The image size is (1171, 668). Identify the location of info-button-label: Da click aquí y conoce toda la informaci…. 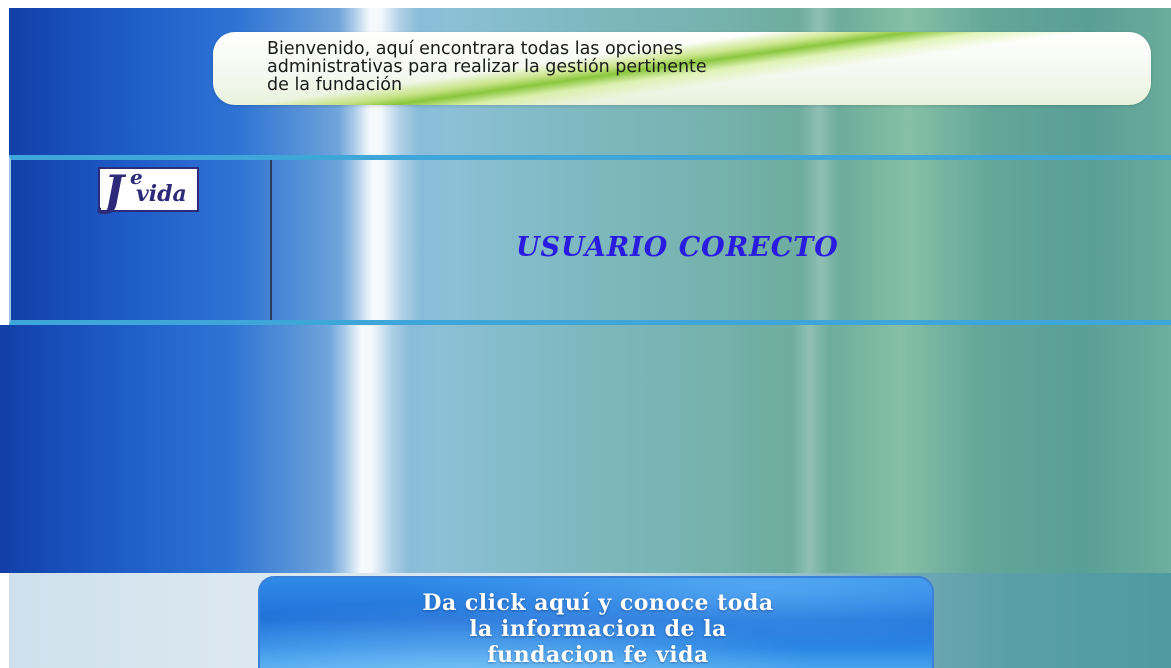
(598, 629).